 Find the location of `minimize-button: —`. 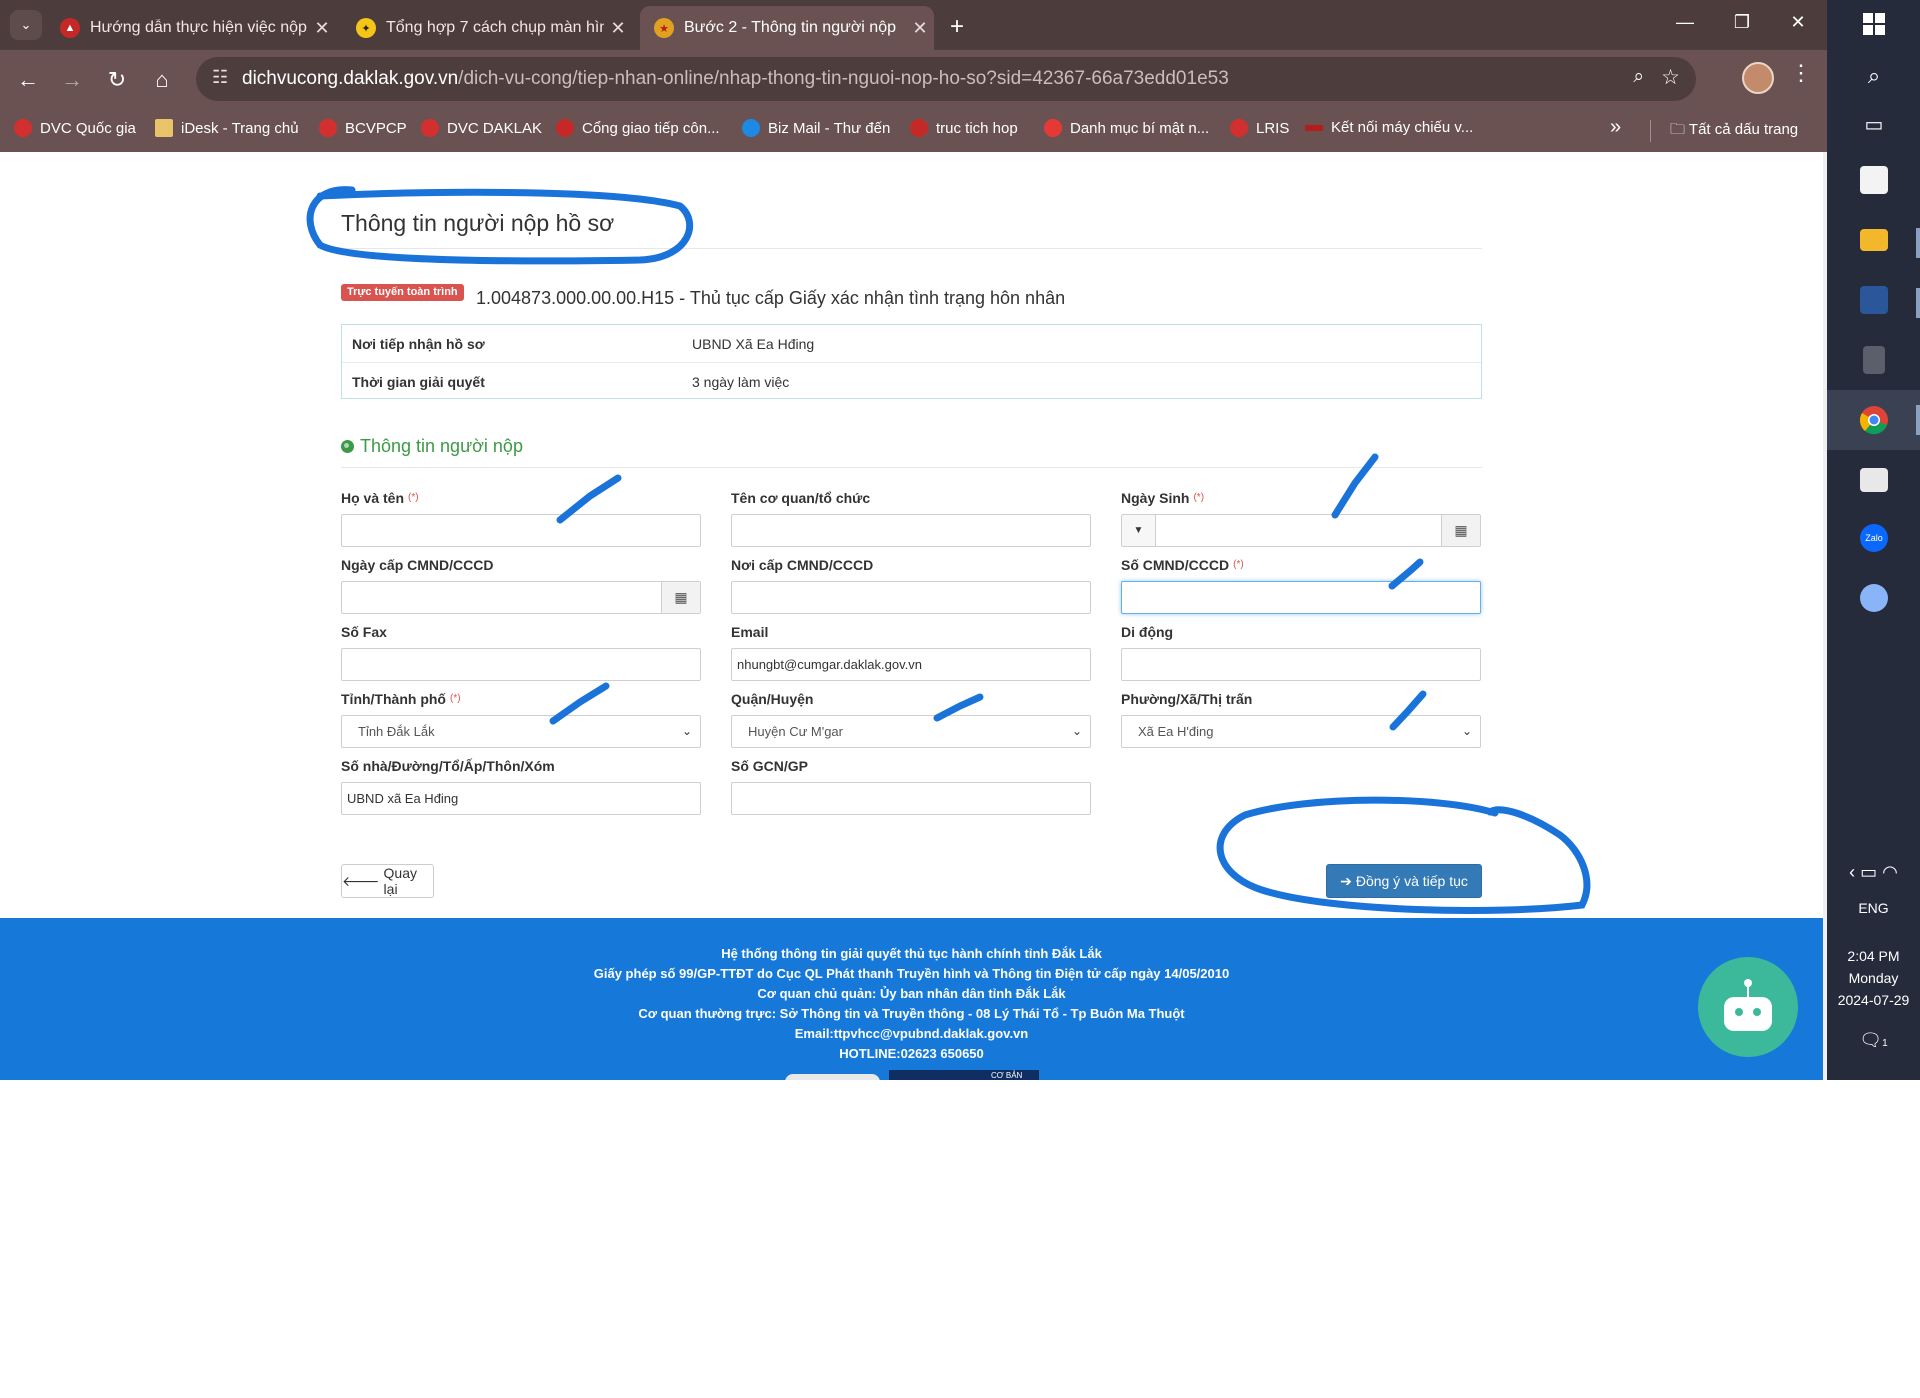

minimize-button: — is located at coordinates (1685, 22).